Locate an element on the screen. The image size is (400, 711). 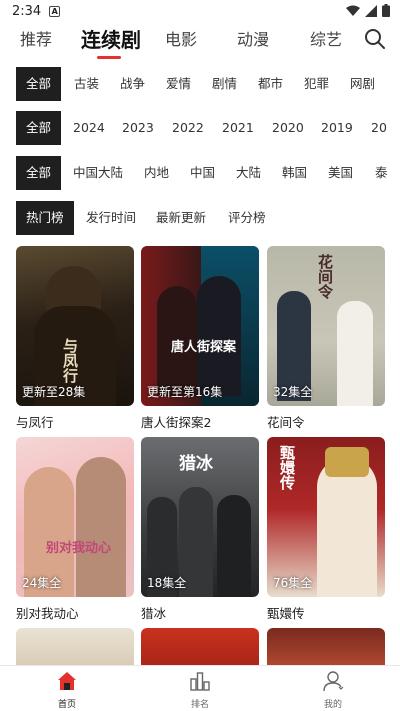
tab-anime: 动漫 is located at coordinates (253, 38).